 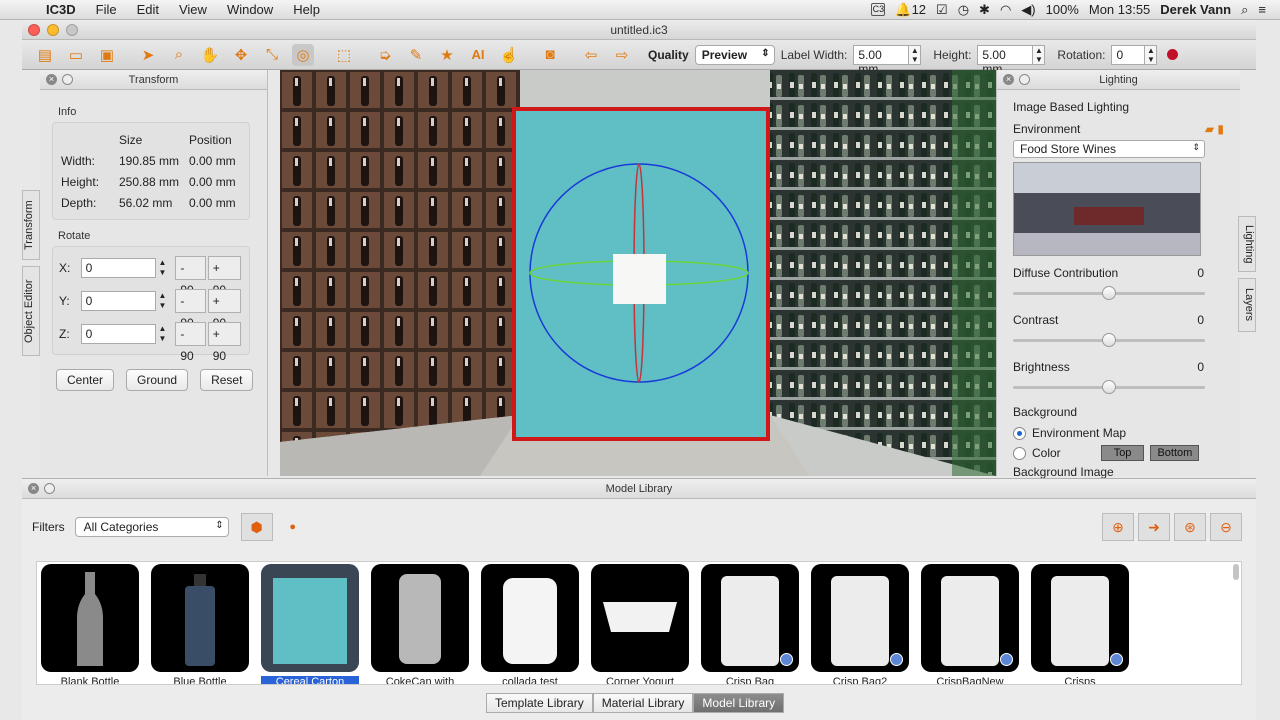 What do you see at coordinates (1122, 453) in the screenshot?
I see `top-color-button: Top` at bounding box center [1122, 453].